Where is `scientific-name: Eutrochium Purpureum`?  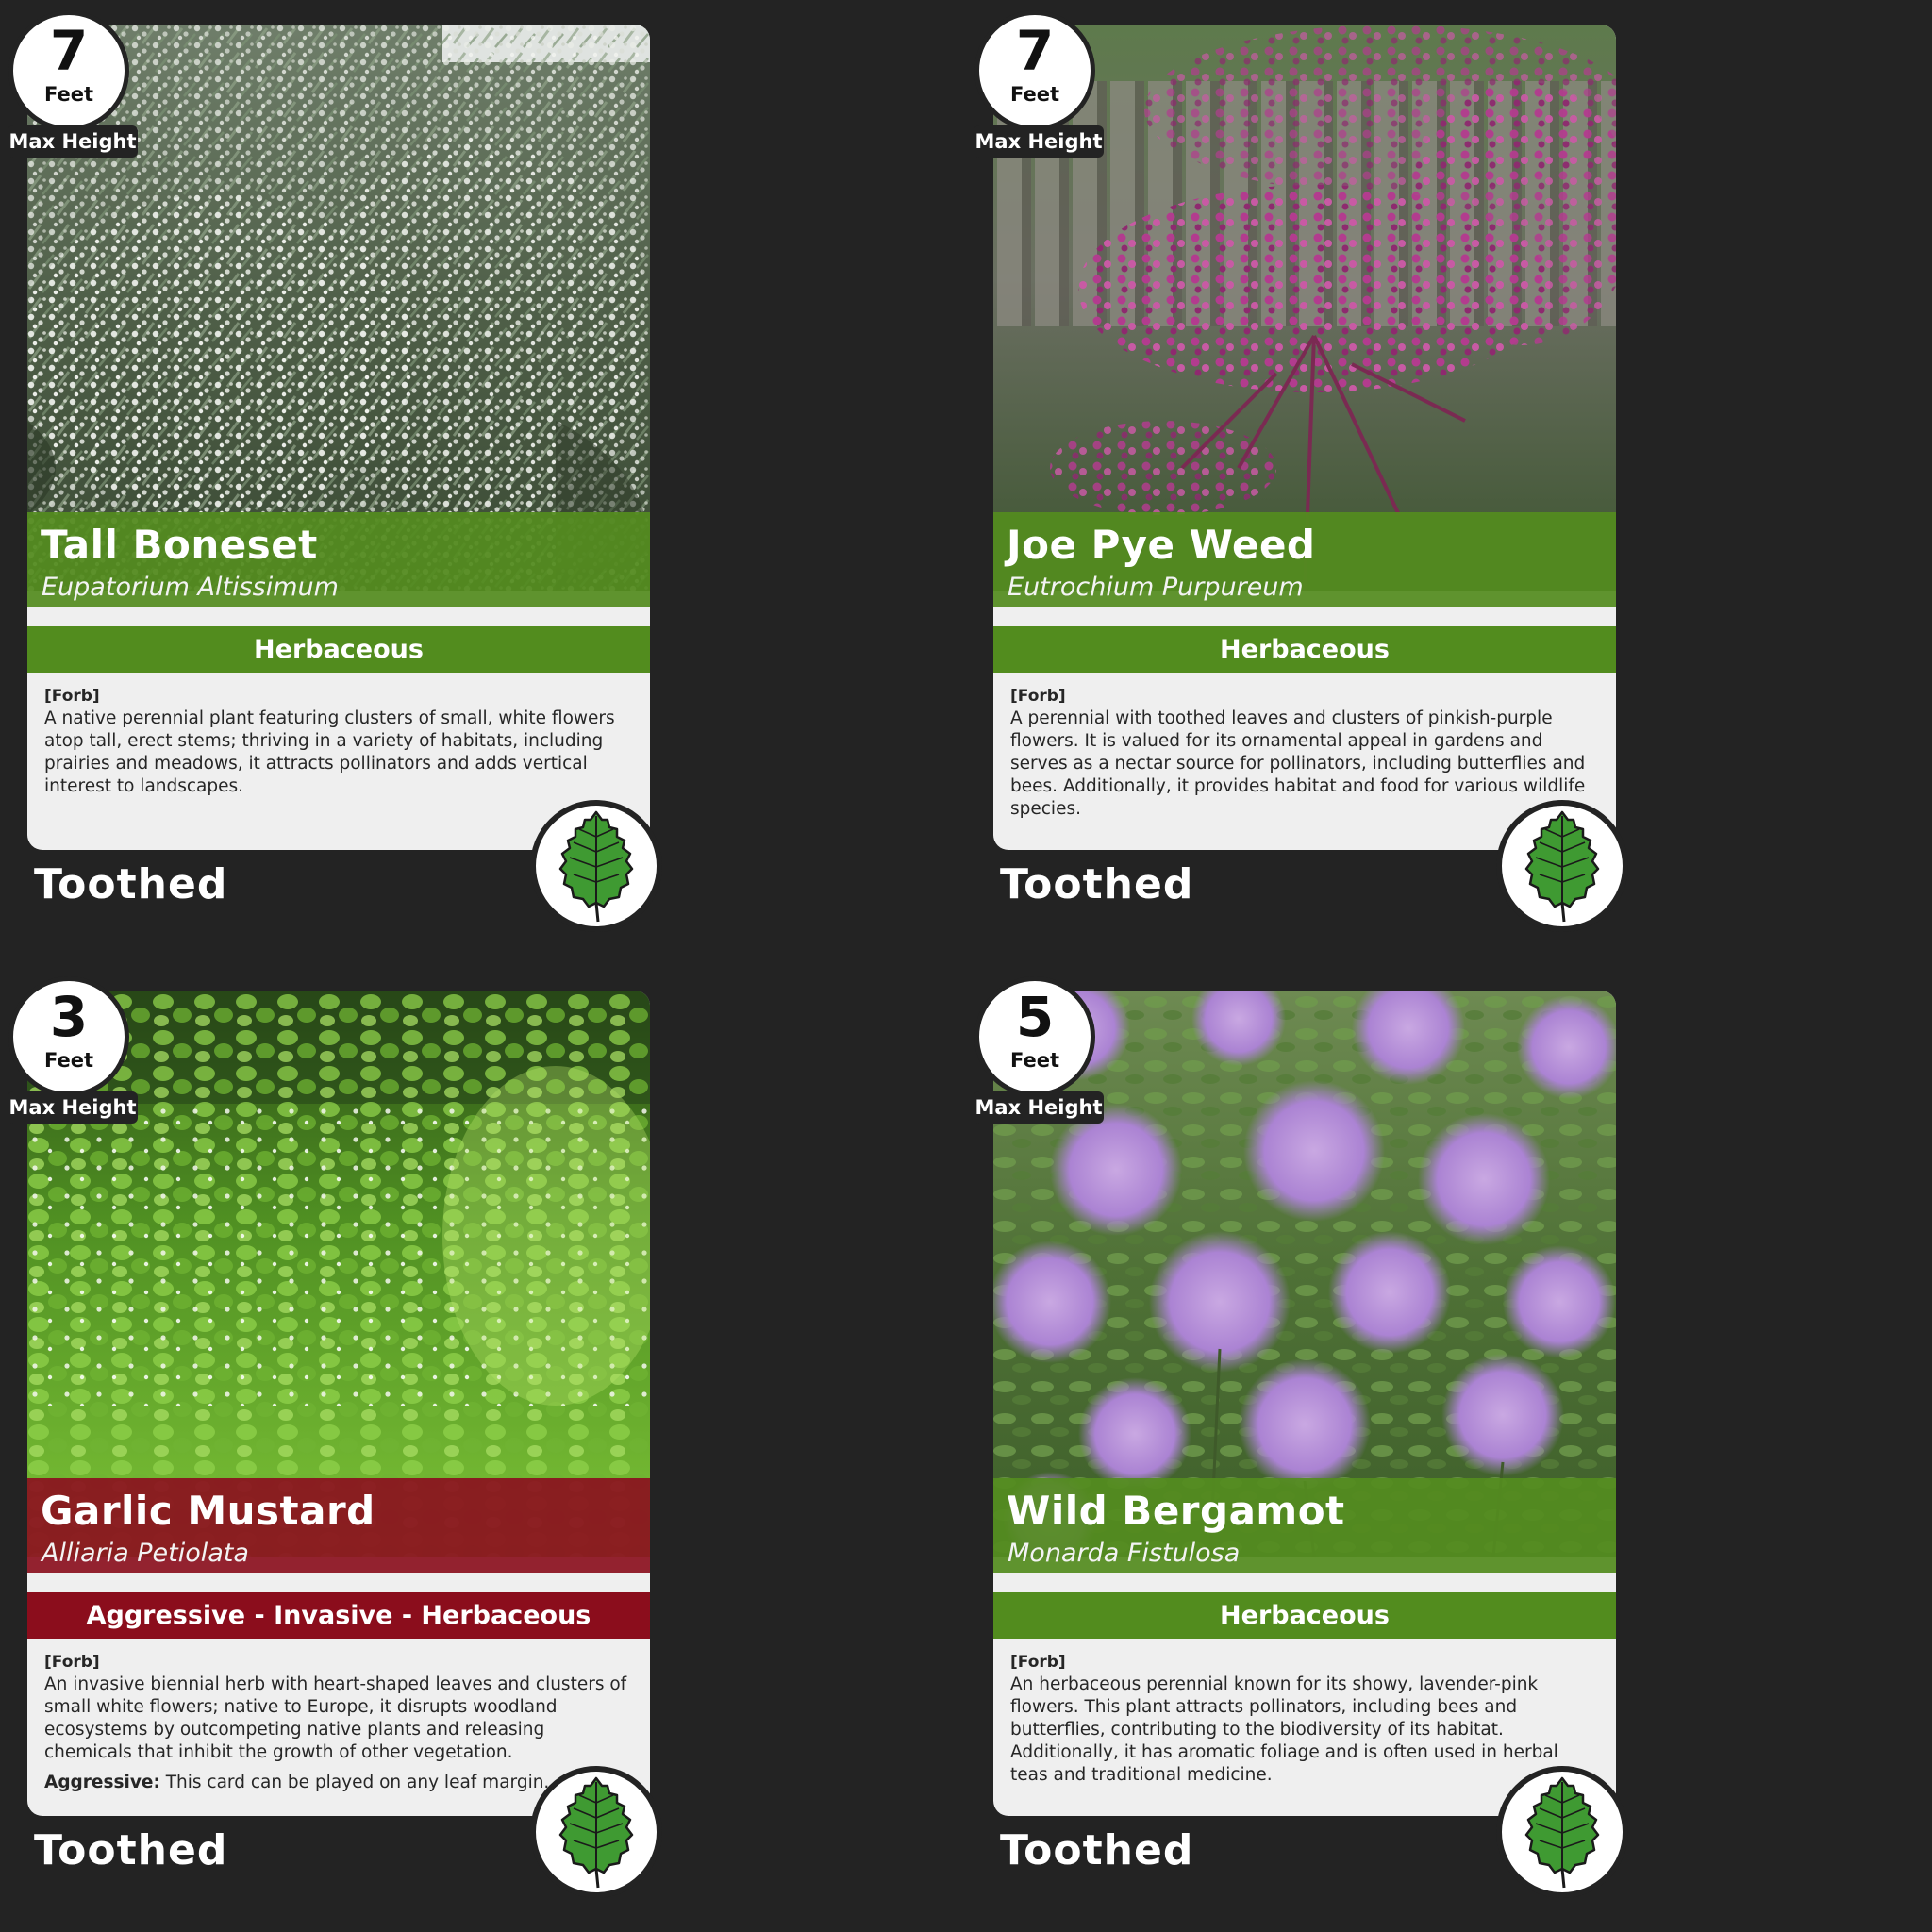
scientific-name: Eutrochium Purpureum is located at coordinates (1156, 588).